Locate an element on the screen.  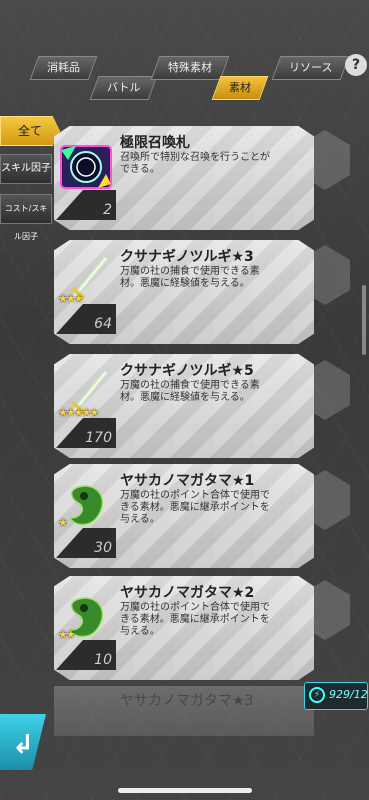
back-arrow-icon: ↲ is located at coordinates (23, 745).